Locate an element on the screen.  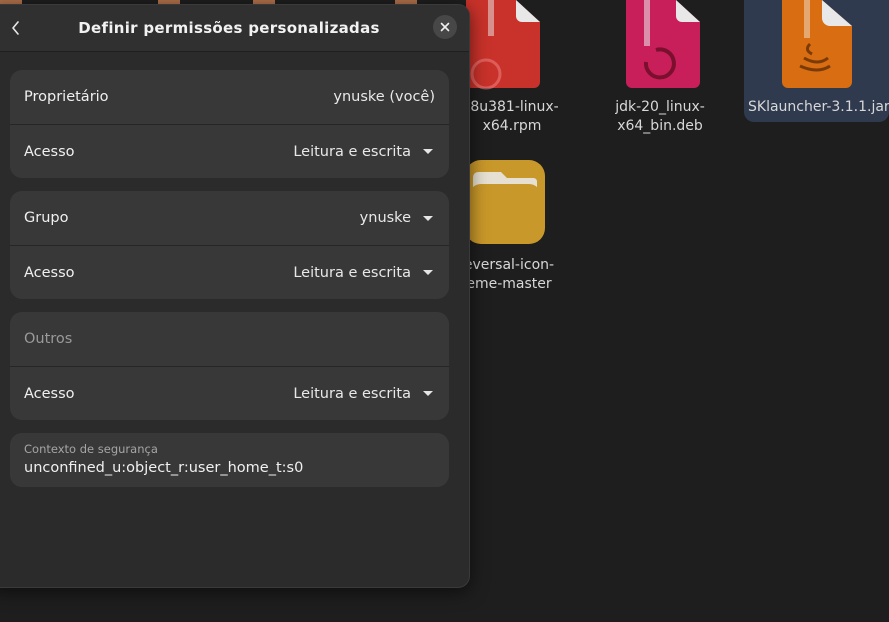
file-name-line: jdk-20_linux- is located at coordinates (660, 107).